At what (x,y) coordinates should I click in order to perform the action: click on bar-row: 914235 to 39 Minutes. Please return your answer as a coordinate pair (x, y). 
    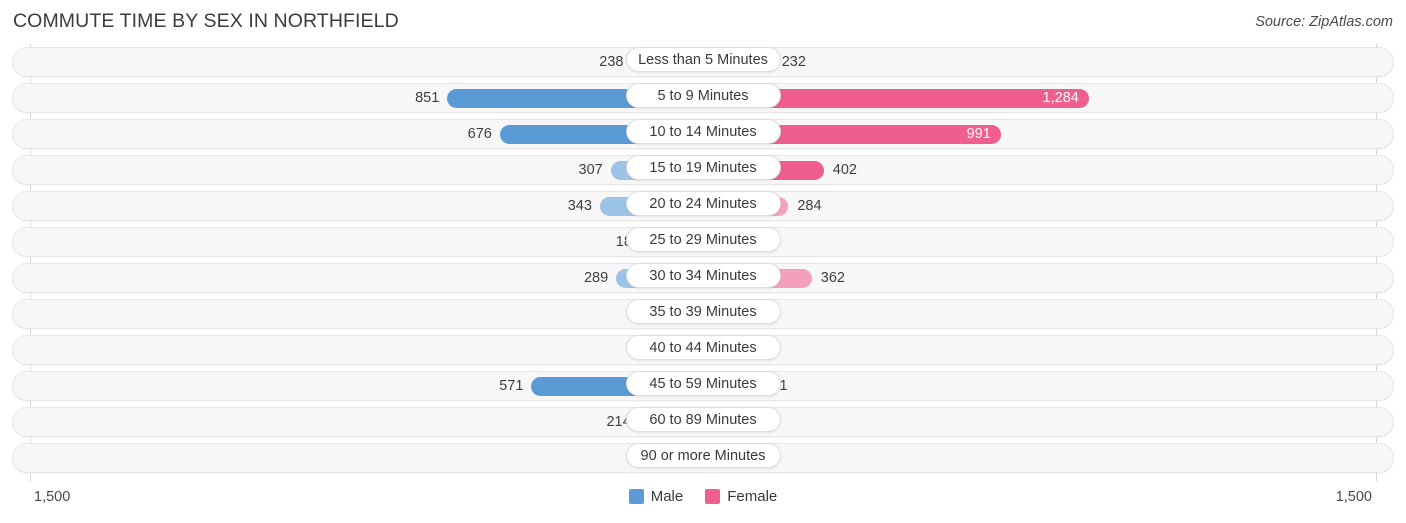
    Looking at the image, I should click on (703, 314).